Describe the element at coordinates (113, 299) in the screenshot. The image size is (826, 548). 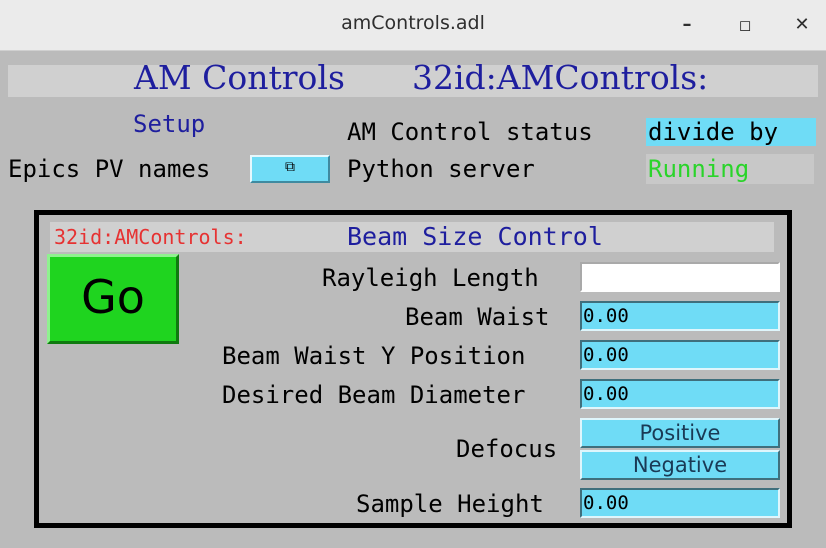
I see `go-button: Go` at that location.